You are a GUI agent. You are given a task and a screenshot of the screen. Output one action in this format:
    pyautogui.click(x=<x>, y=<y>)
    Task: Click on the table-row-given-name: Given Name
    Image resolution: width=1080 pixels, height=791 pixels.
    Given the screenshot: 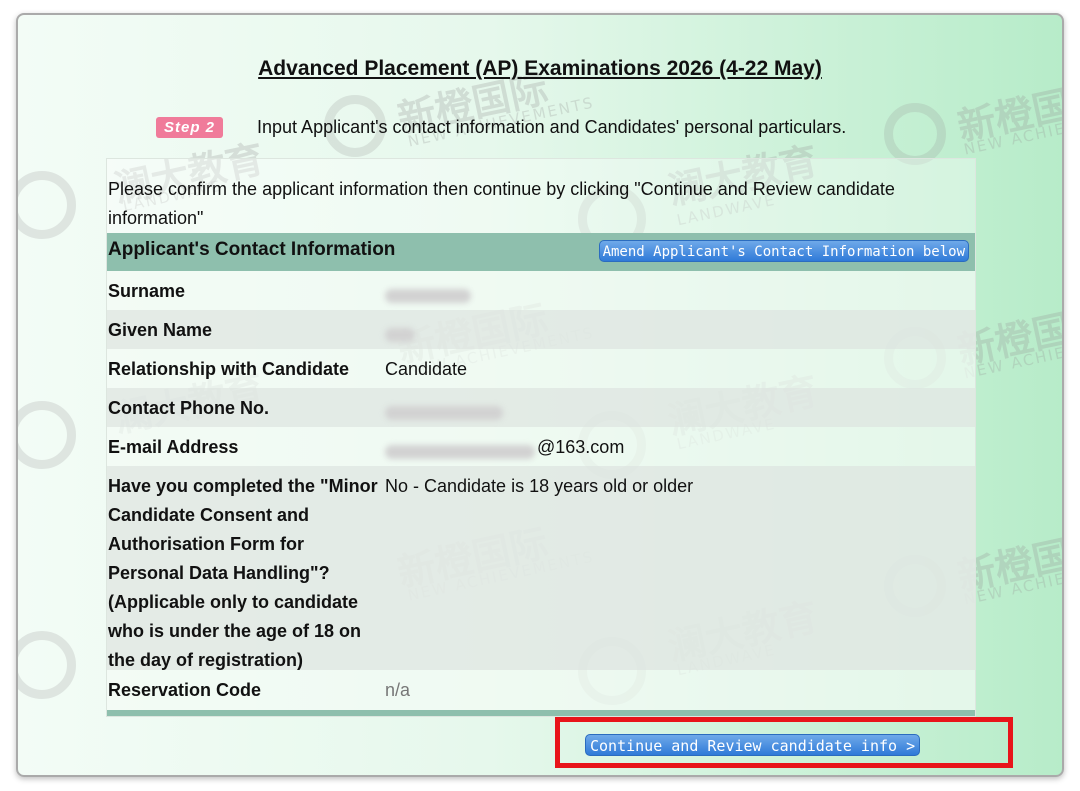 What is the action you would take?
    pyautogui.click(x=541, y=329)
    